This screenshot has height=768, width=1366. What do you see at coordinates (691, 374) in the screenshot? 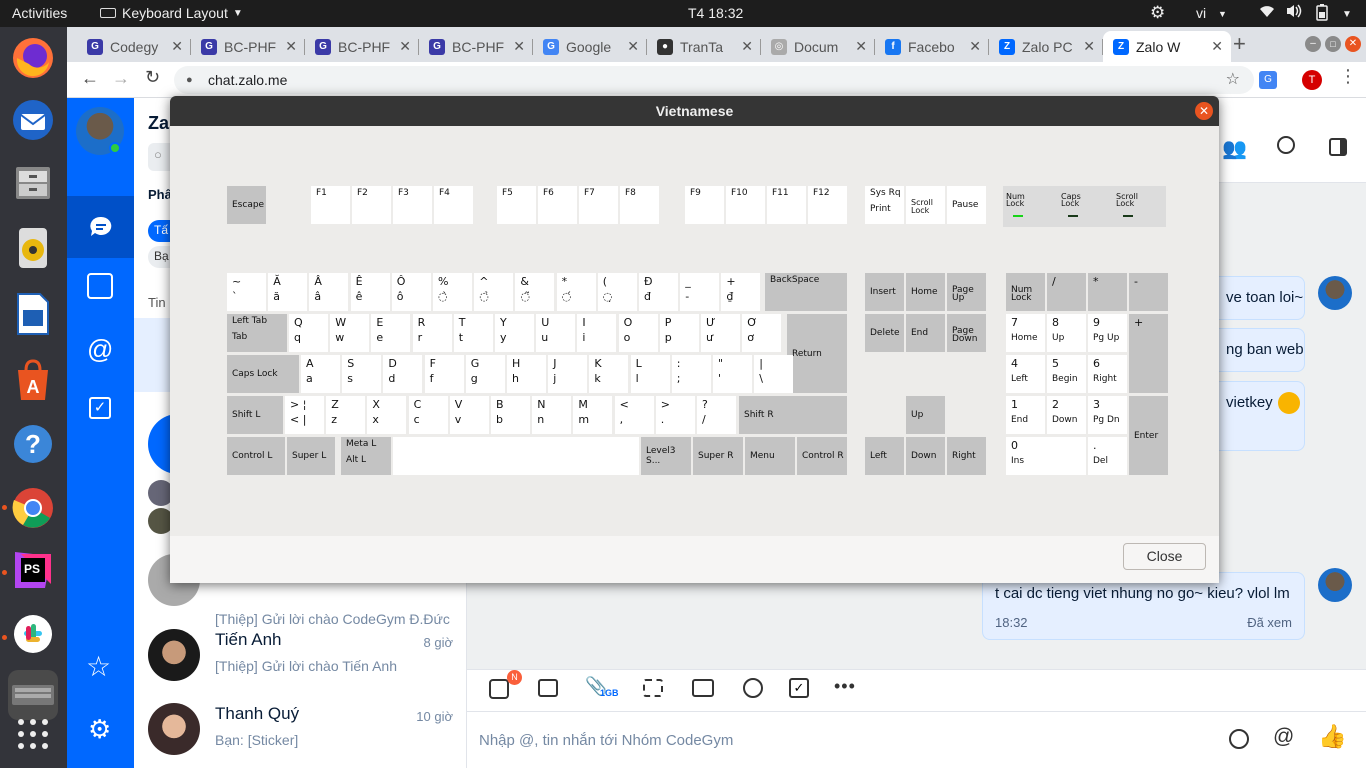
I see `key: :;` at bounding box center [691, 374].